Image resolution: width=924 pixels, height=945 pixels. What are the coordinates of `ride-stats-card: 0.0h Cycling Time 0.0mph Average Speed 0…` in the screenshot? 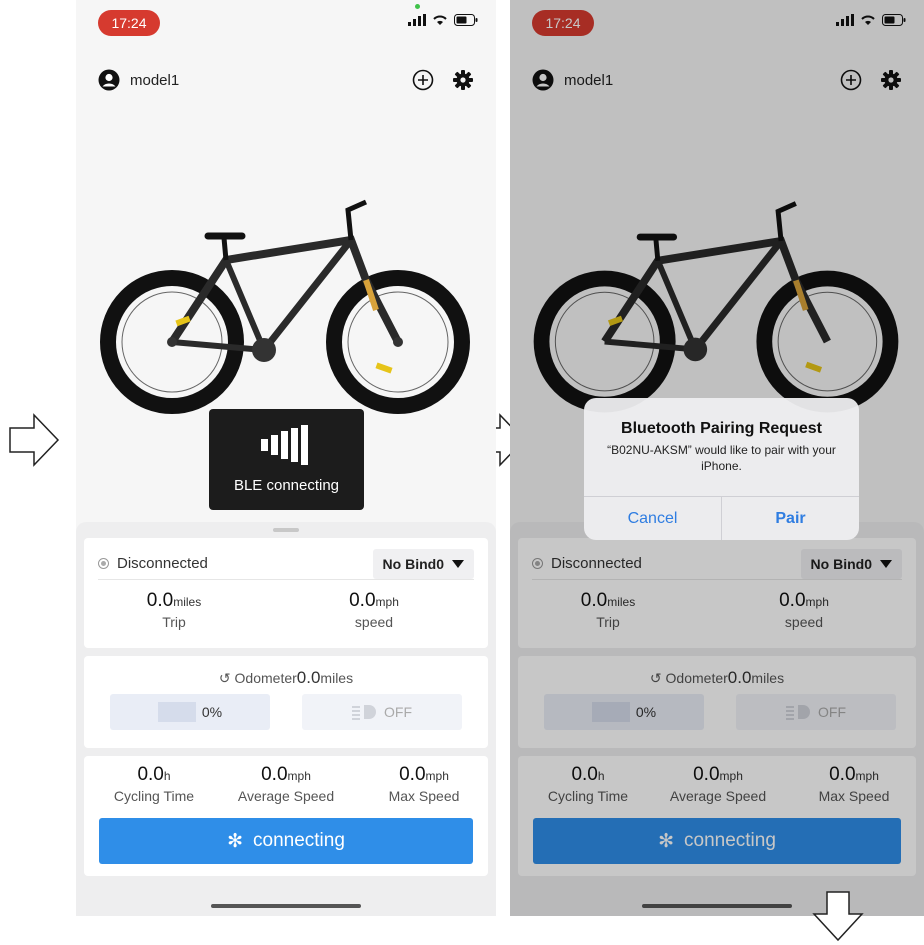 It's located at (286, 816).